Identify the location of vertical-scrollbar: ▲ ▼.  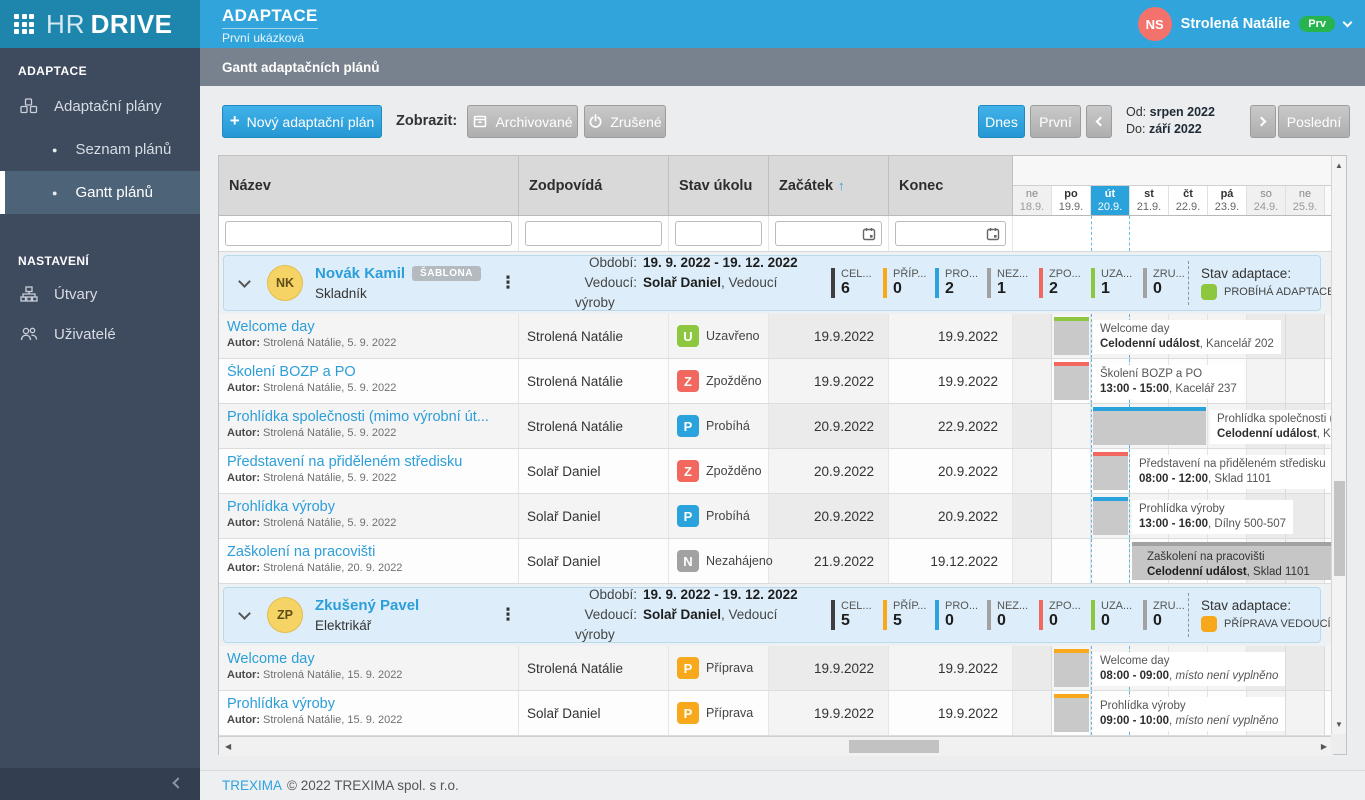
(1338, 445).